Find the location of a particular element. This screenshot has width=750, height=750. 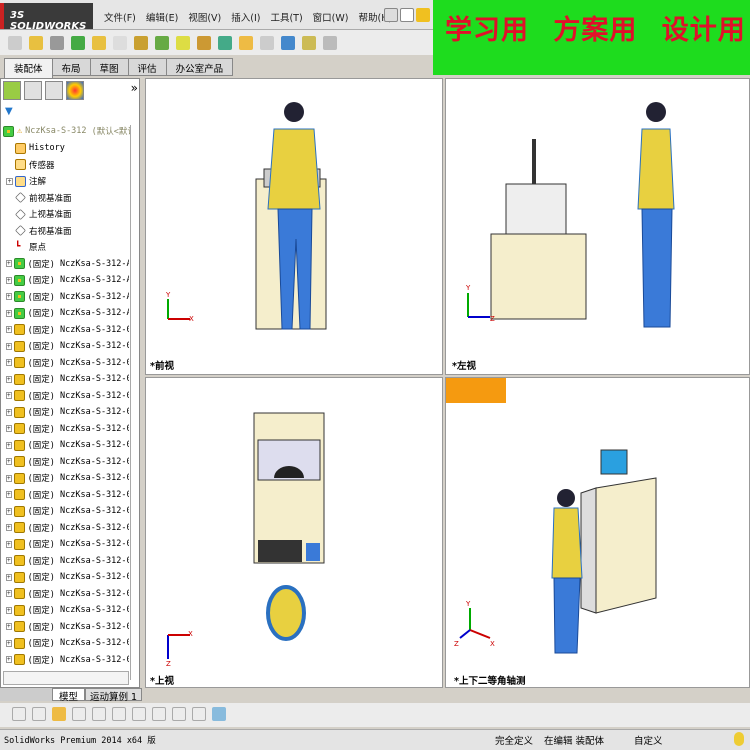

menu-tools: 工具(T) is located at coordinates (286, 17).